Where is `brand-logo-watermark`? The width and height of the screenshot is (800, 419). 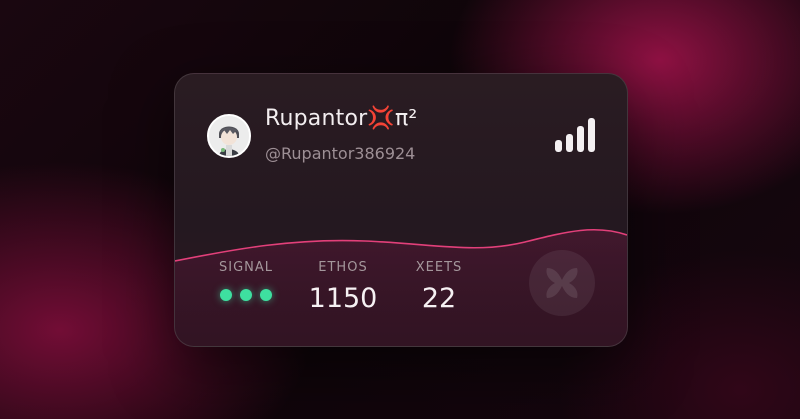
brand-logo-watermark is located at coordinates (562, 283).